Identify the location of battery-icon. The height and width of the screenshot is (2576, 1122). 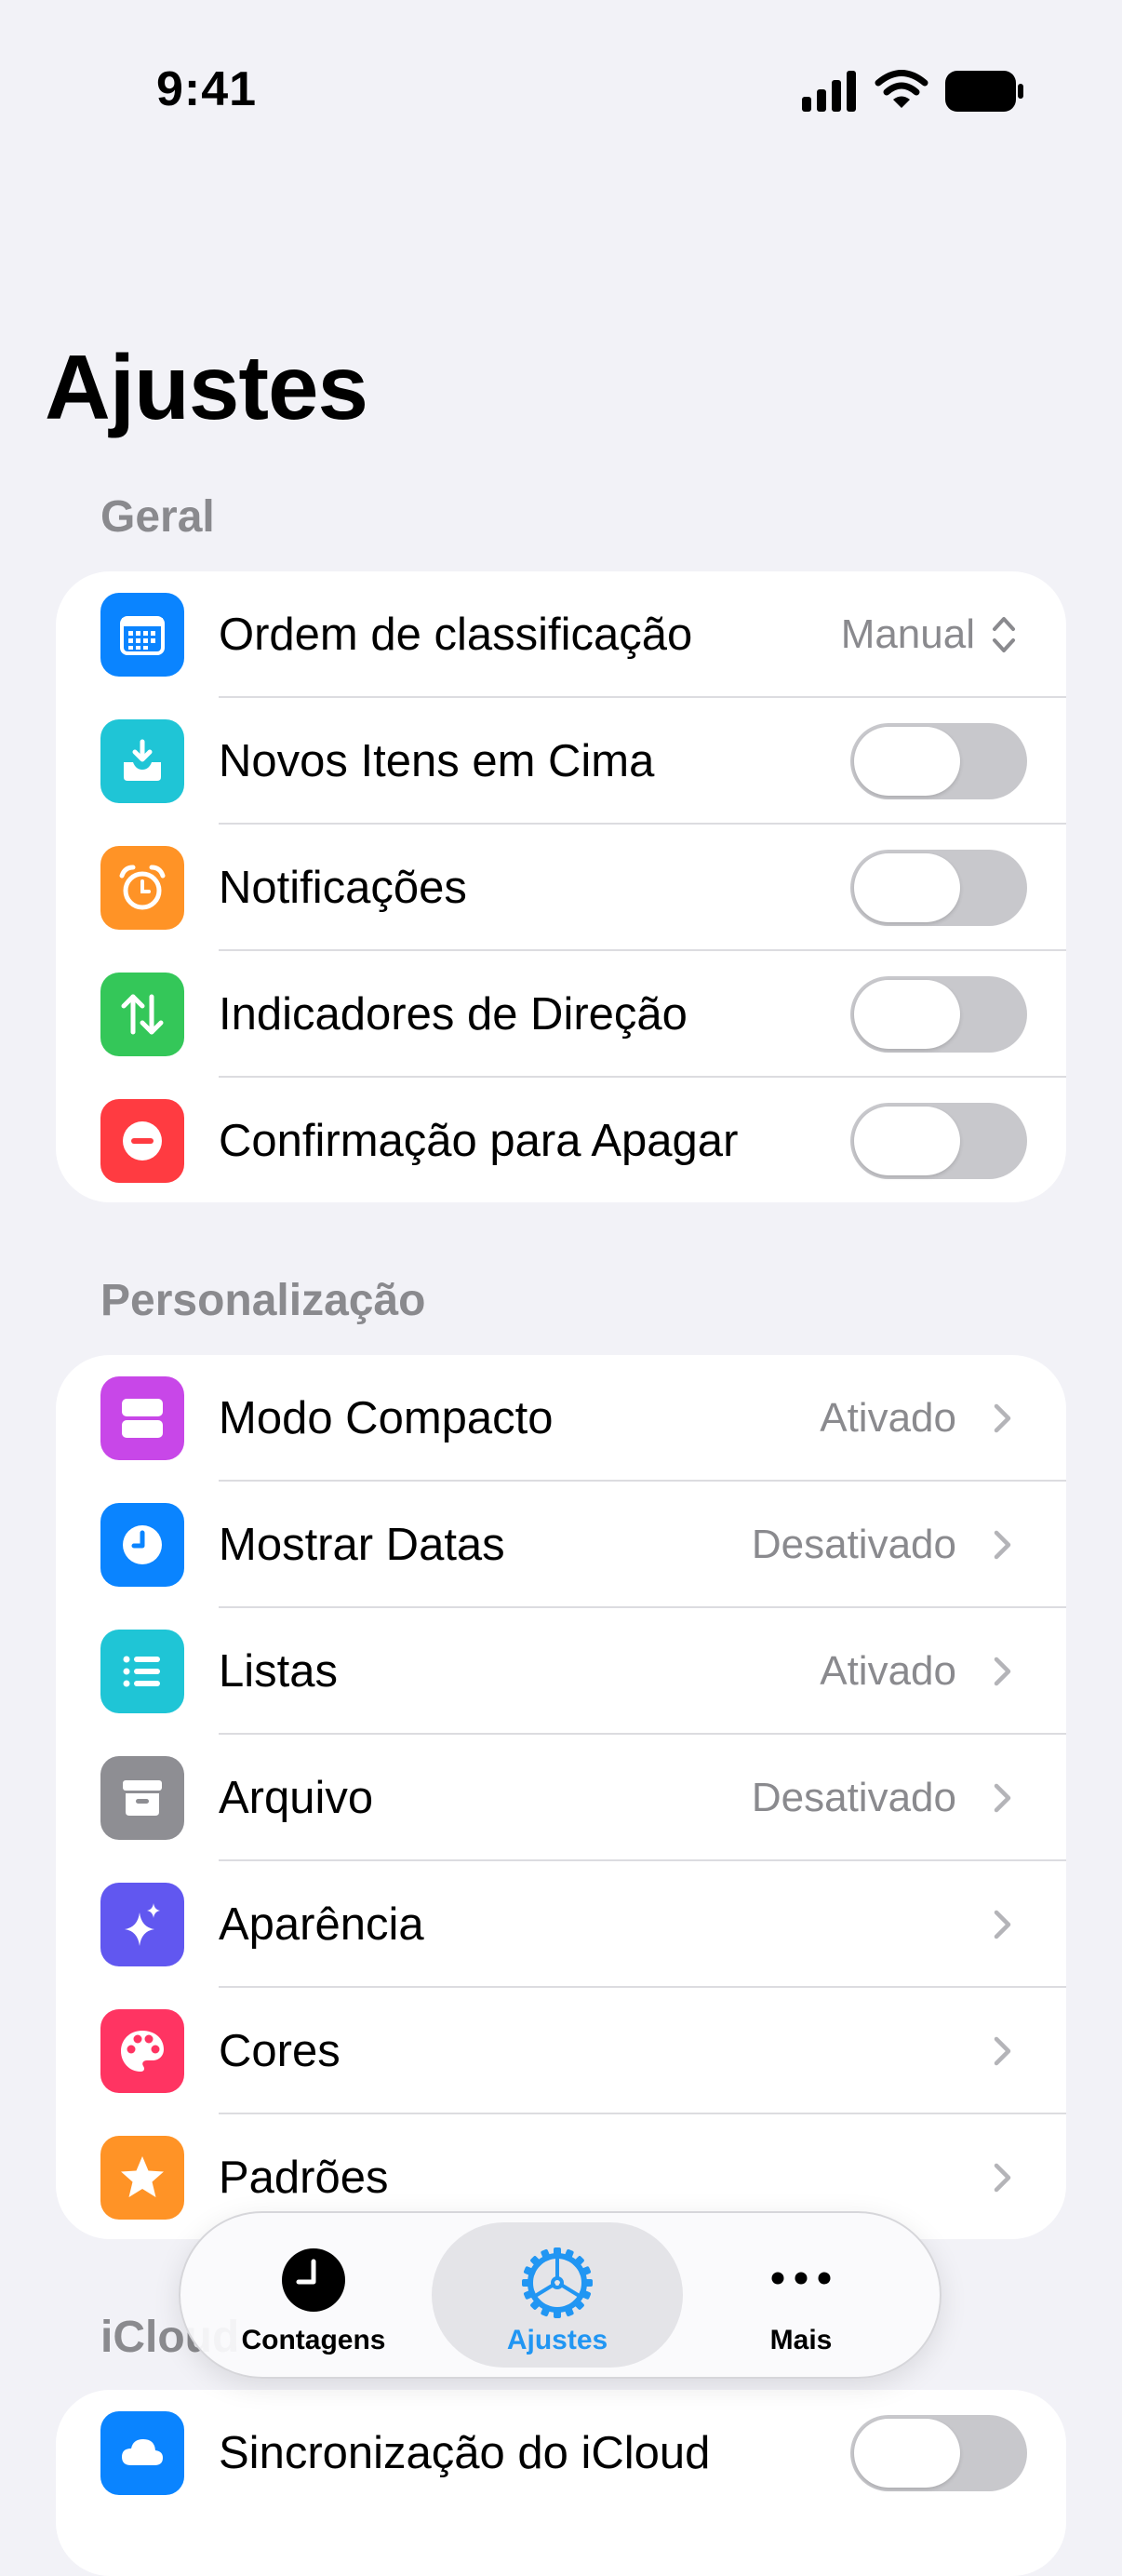
(984, 93).